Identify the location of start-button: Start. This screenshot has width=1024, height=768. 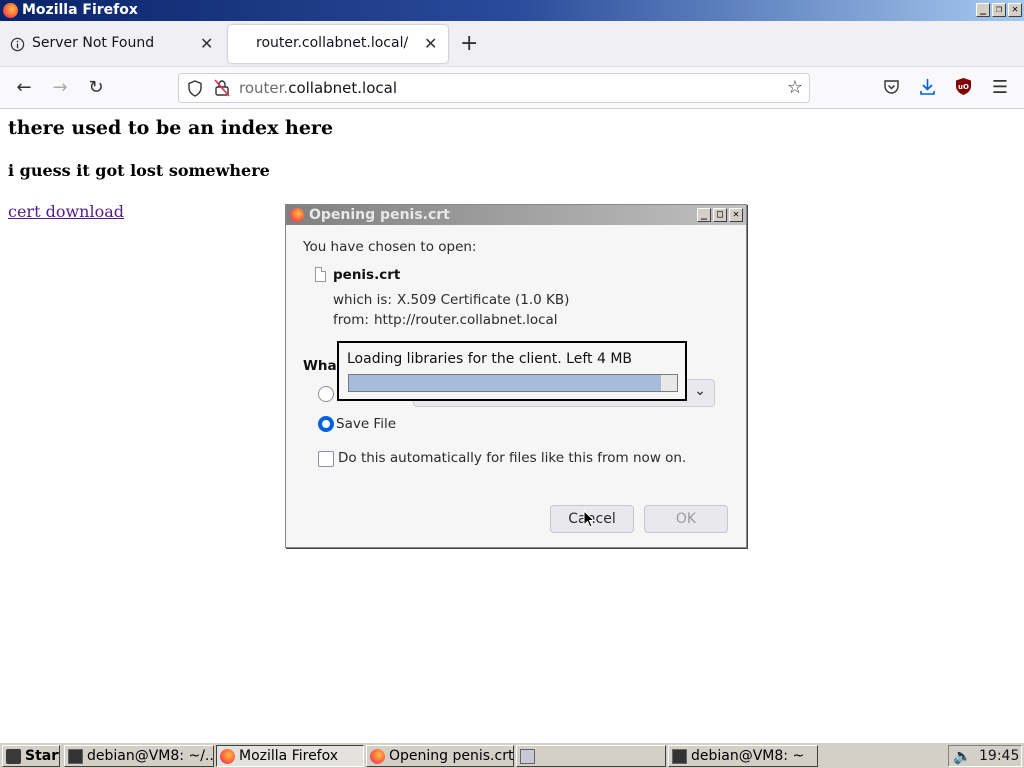
(31, 756).